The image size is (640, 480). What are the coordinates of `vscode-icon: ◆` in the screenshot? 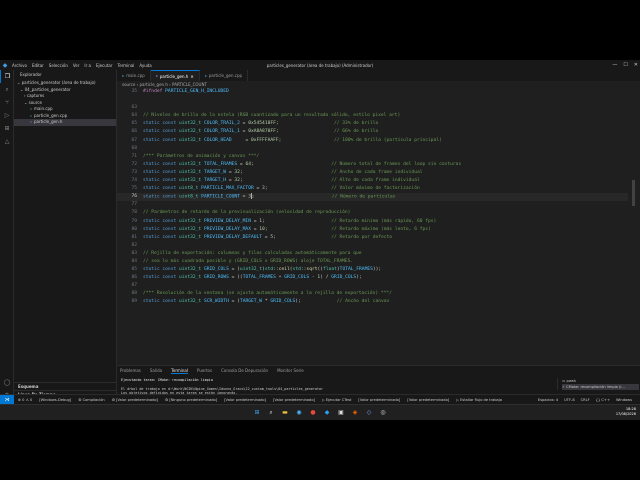 It's located at (327, 413).